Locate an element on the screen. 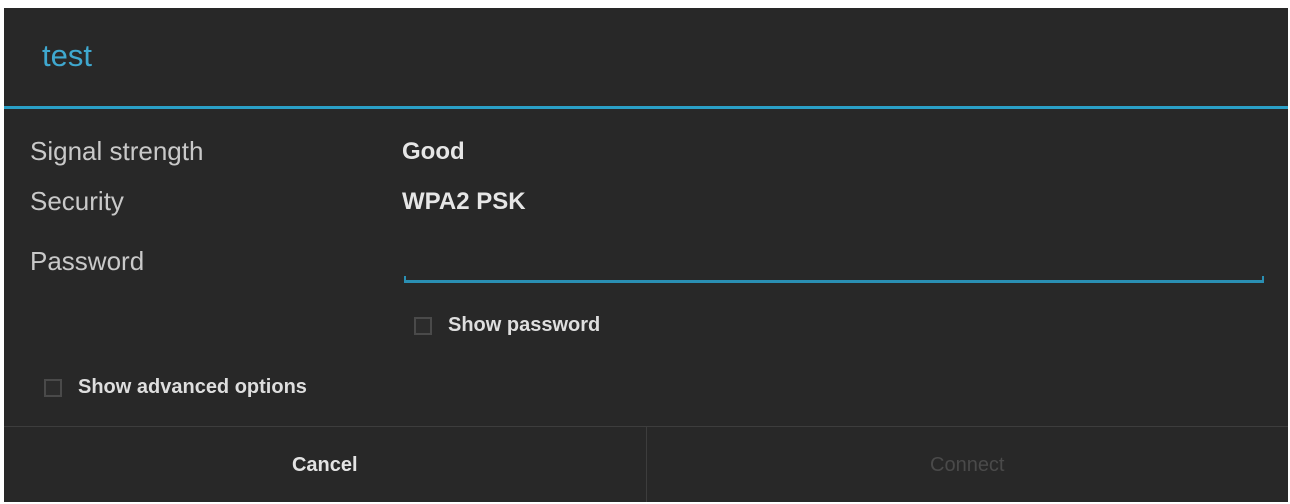 Image resolution: width=1290 pixels, height=504 pixels. show-password-label: Show password is located at coordinates (524, 325).